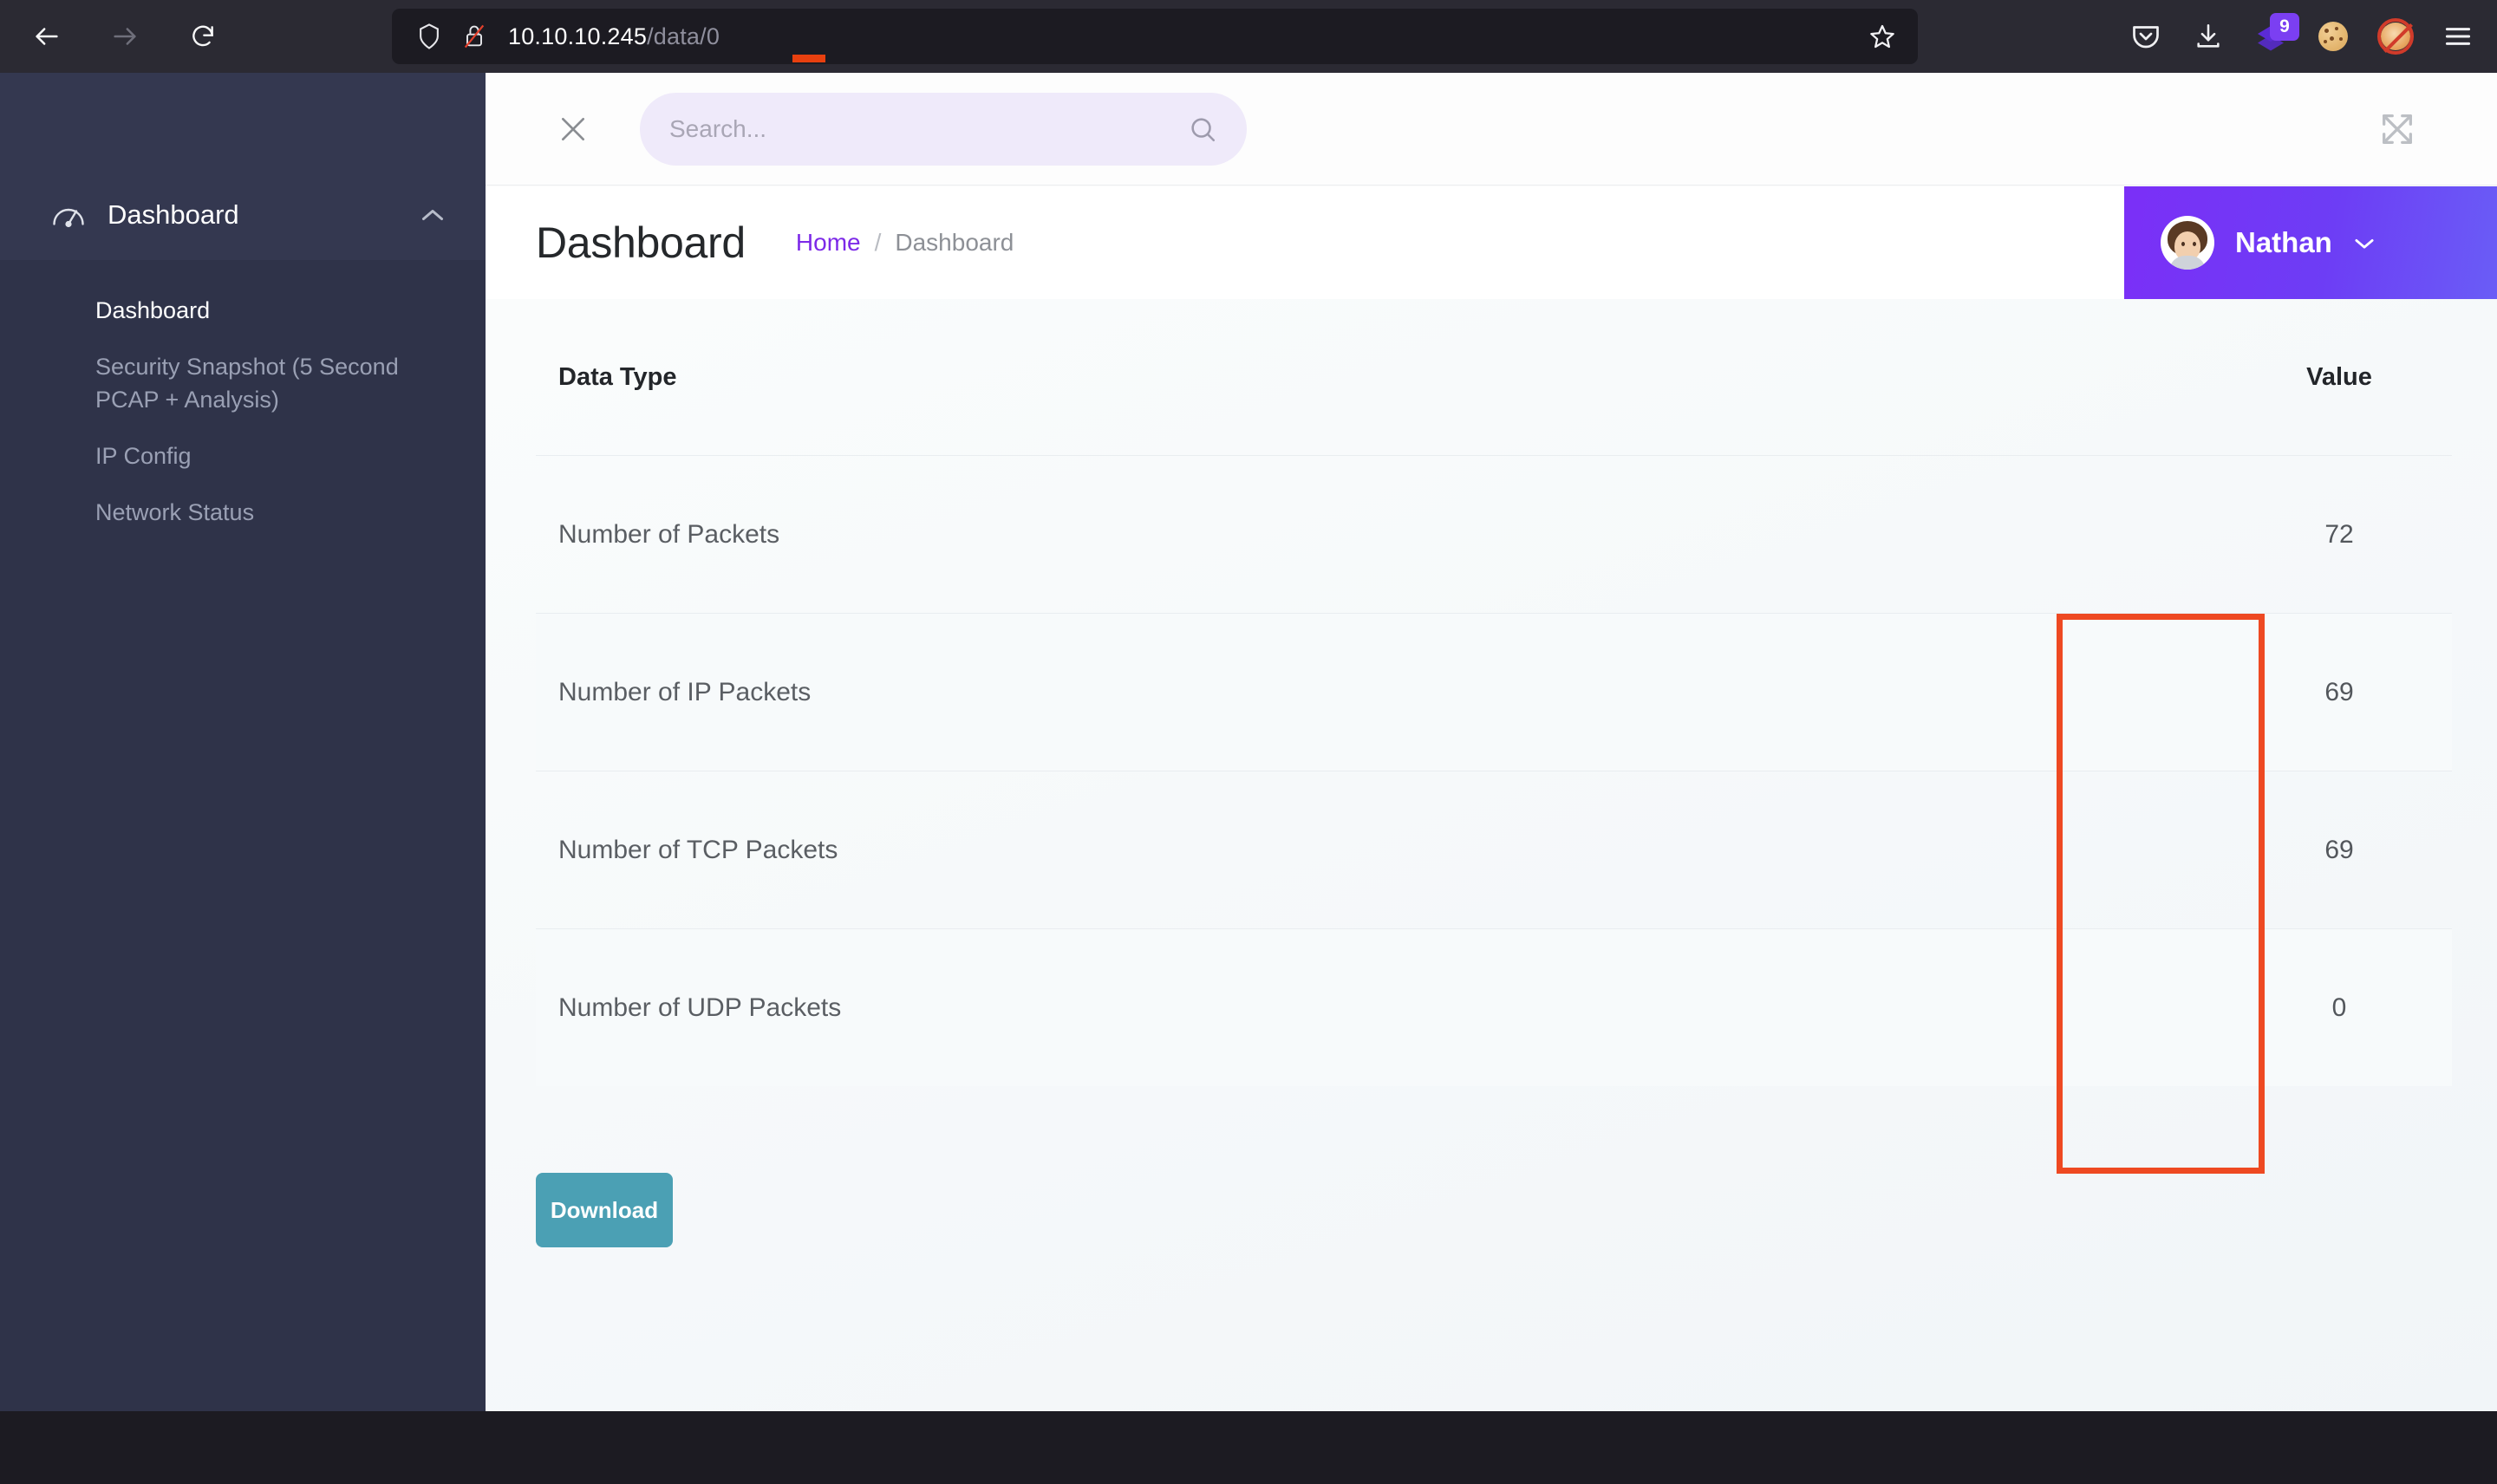 This screenshot has width=2497, height=1484. Describe the element at coordinates (243, 215) in the screenshot. I see `sidebar-section-dashboard: Dashboard` at that location.